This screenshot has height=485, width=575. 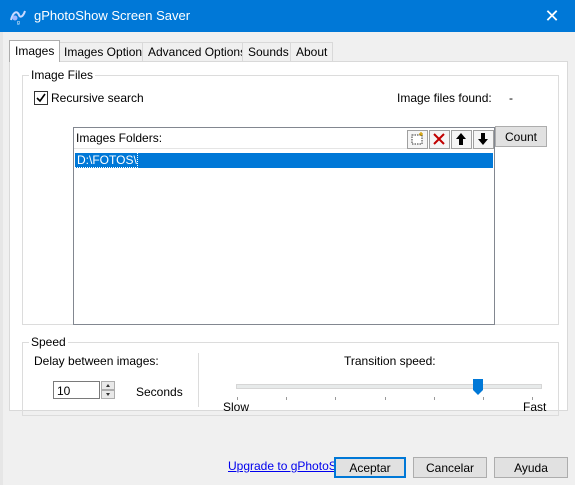 What do you see at coordinates (268, 51) in the screenshot?
I see `tab-sounds: Sounds` at bounding box center [268, 51].